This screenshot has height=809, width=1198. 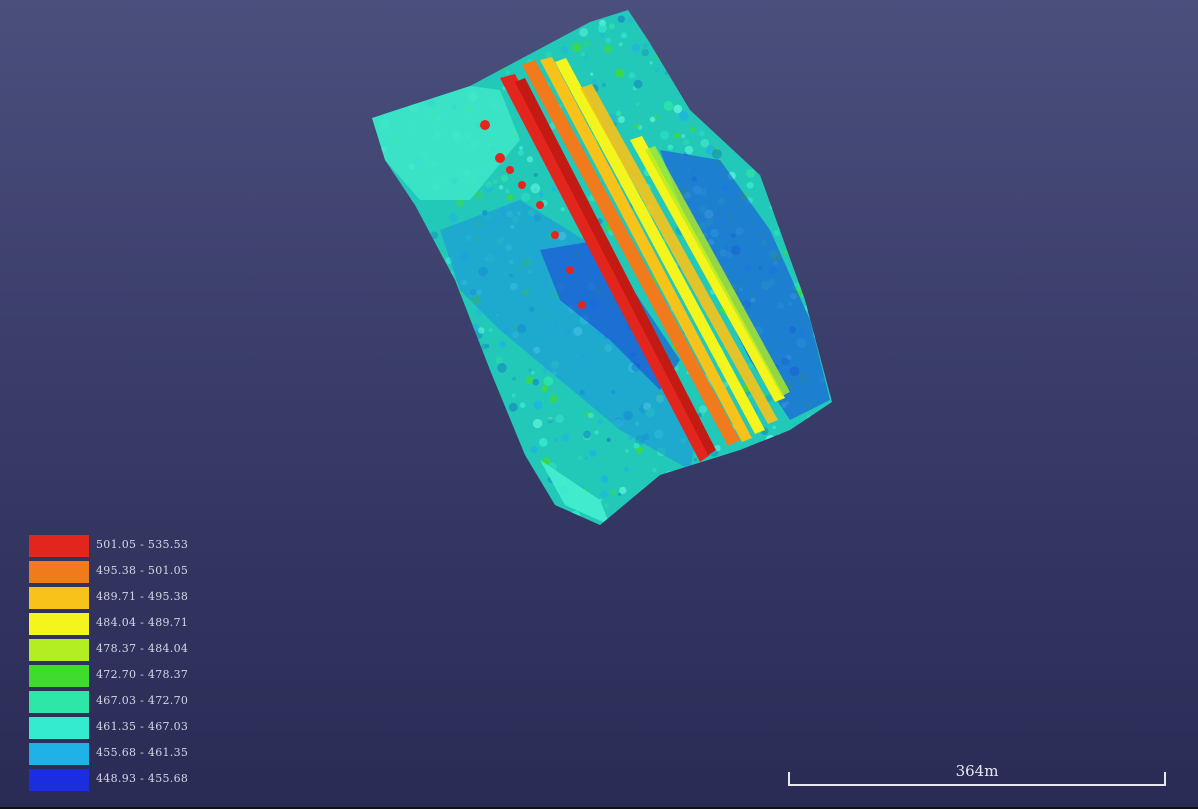 I want to click on scale-bar: 364m, so click(x=977, y=774).